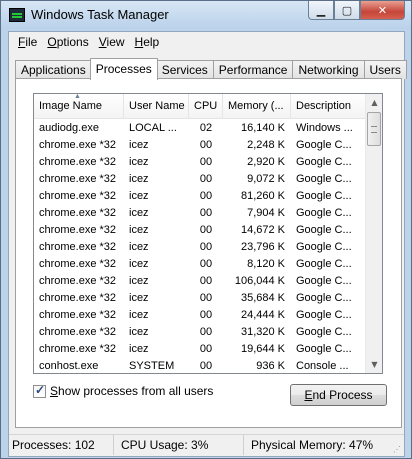 The height and width of the screenshot is (459, 412). I want to click on show-all-users-option: Show processes from all users, so click(123, 390).